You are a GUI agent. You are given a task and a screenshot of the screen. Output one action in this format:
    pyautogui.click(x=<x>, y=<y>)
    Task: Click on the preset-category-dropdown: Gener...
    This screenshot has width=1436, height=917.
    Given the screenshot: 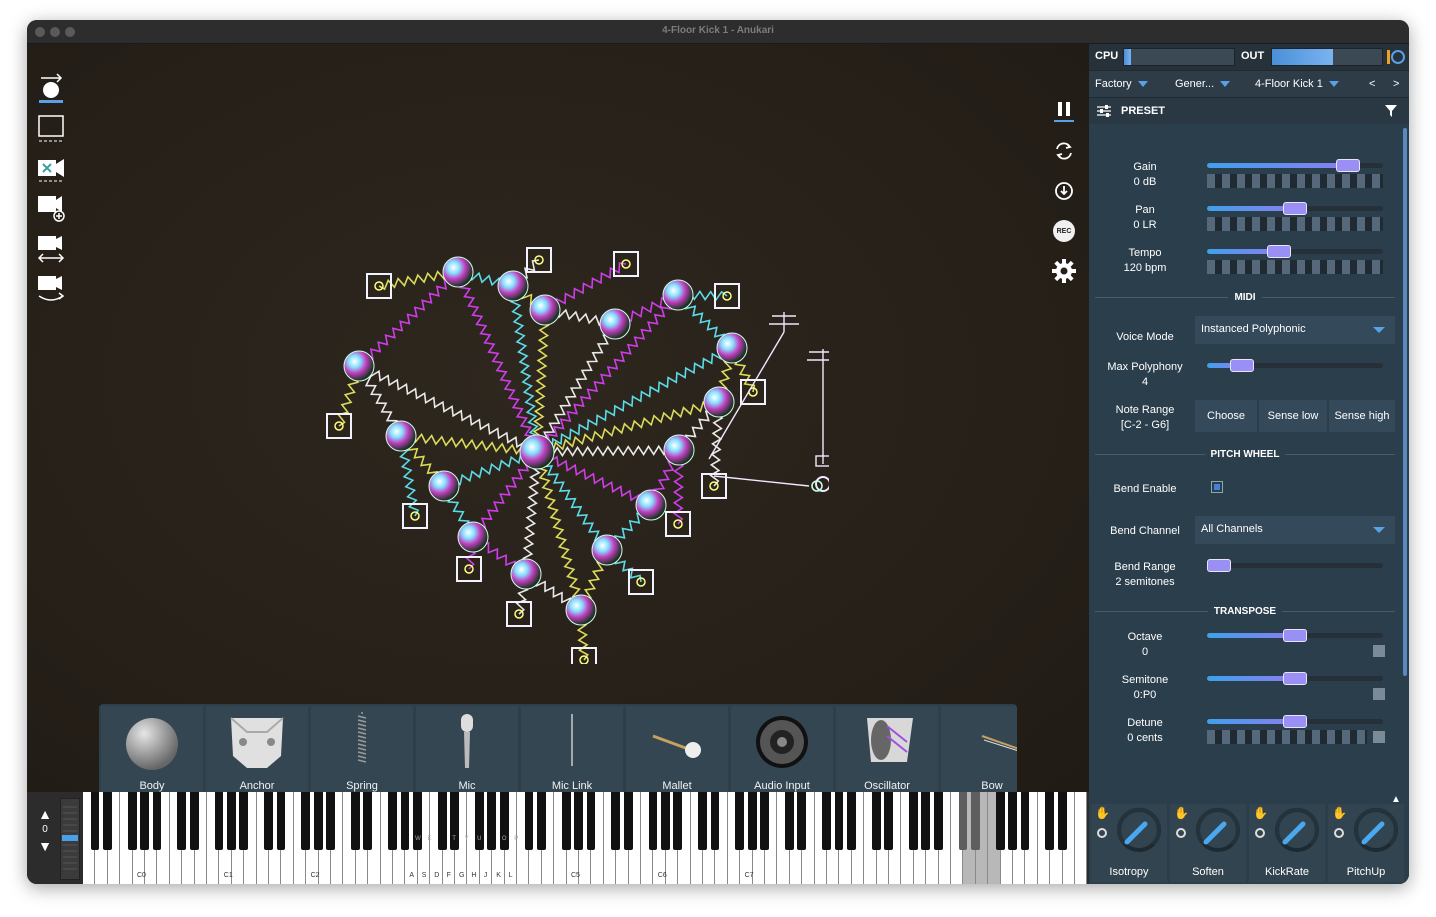 What is the action you would take?
    pyautogui.click(x=1203, y=84)
    